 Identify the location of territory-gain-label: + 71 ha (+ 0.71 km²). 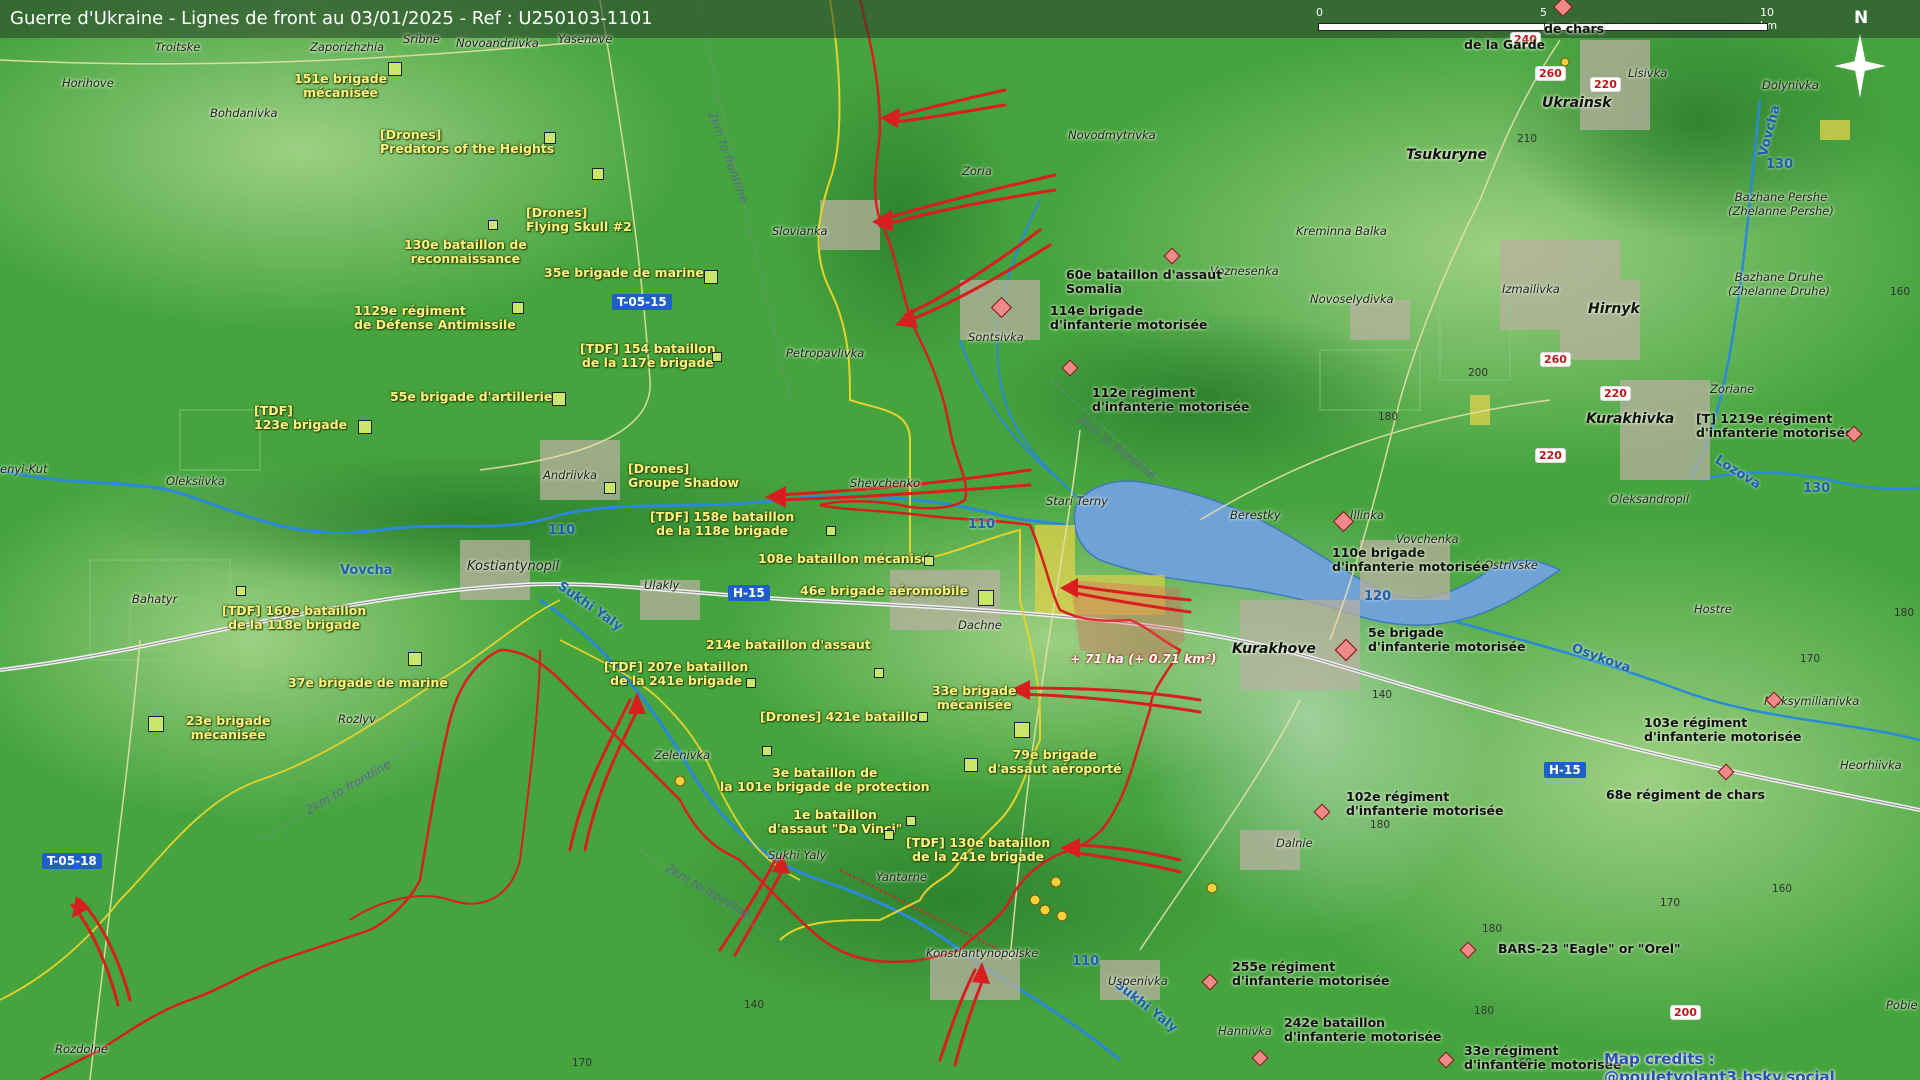
(1143, 658).